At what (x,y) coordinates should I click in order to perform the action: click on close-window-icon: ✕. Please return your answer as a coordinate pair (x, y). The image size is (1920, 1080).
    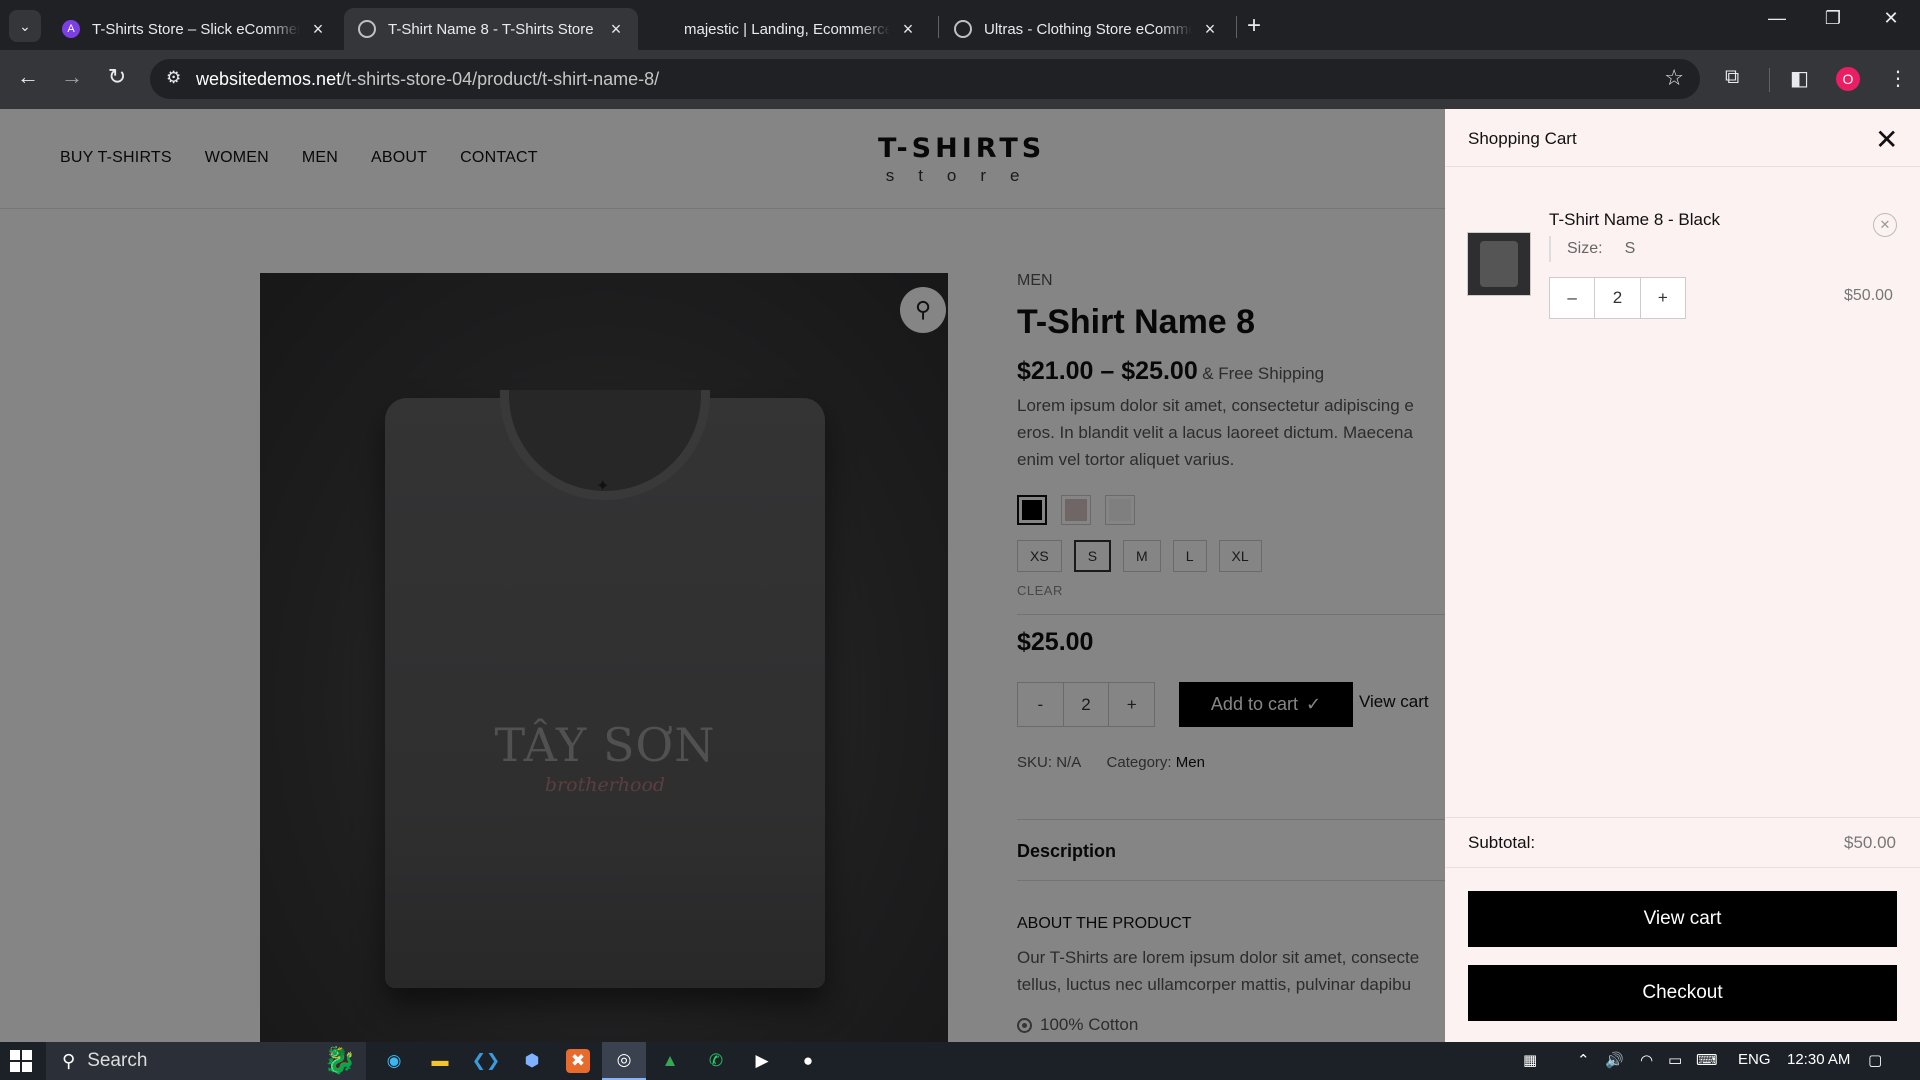
    Looking at the image, I should click on (1891, 18).